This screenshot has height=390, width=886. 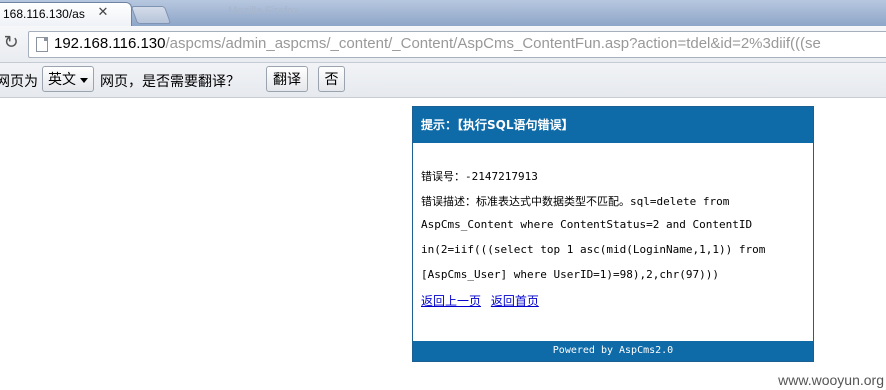 I want to click on tab-strip: 168.116.130/aspcms ✕ Mozilla Firefox, so click(x=443, y=13).